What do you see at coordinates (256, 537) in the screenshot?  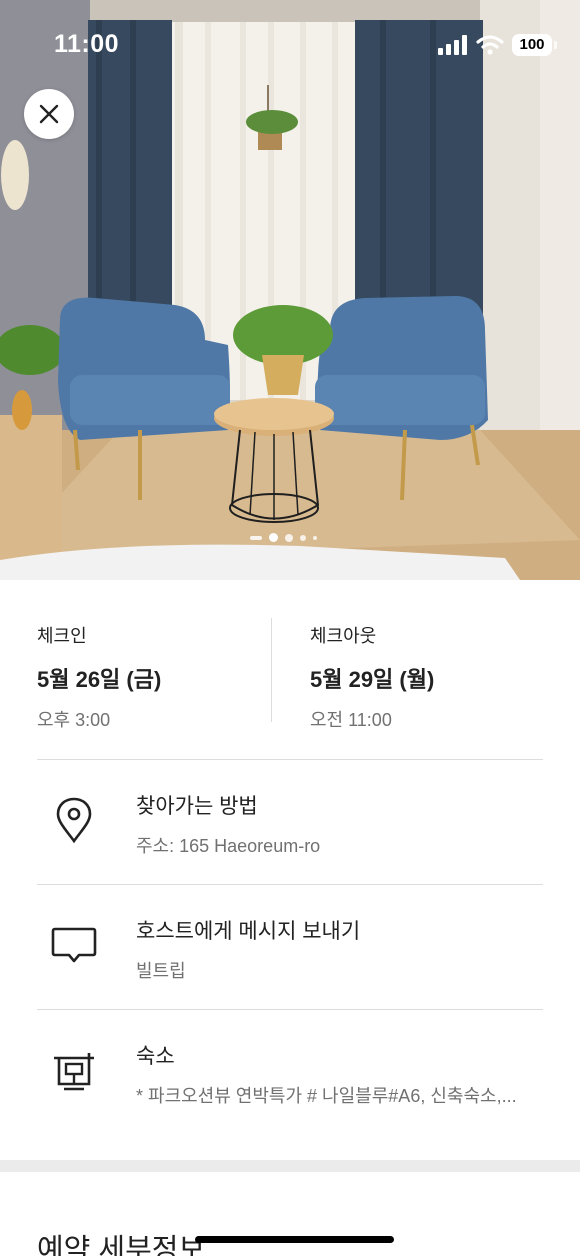 I see `pagination-dash` at bounding box center [256, 537].